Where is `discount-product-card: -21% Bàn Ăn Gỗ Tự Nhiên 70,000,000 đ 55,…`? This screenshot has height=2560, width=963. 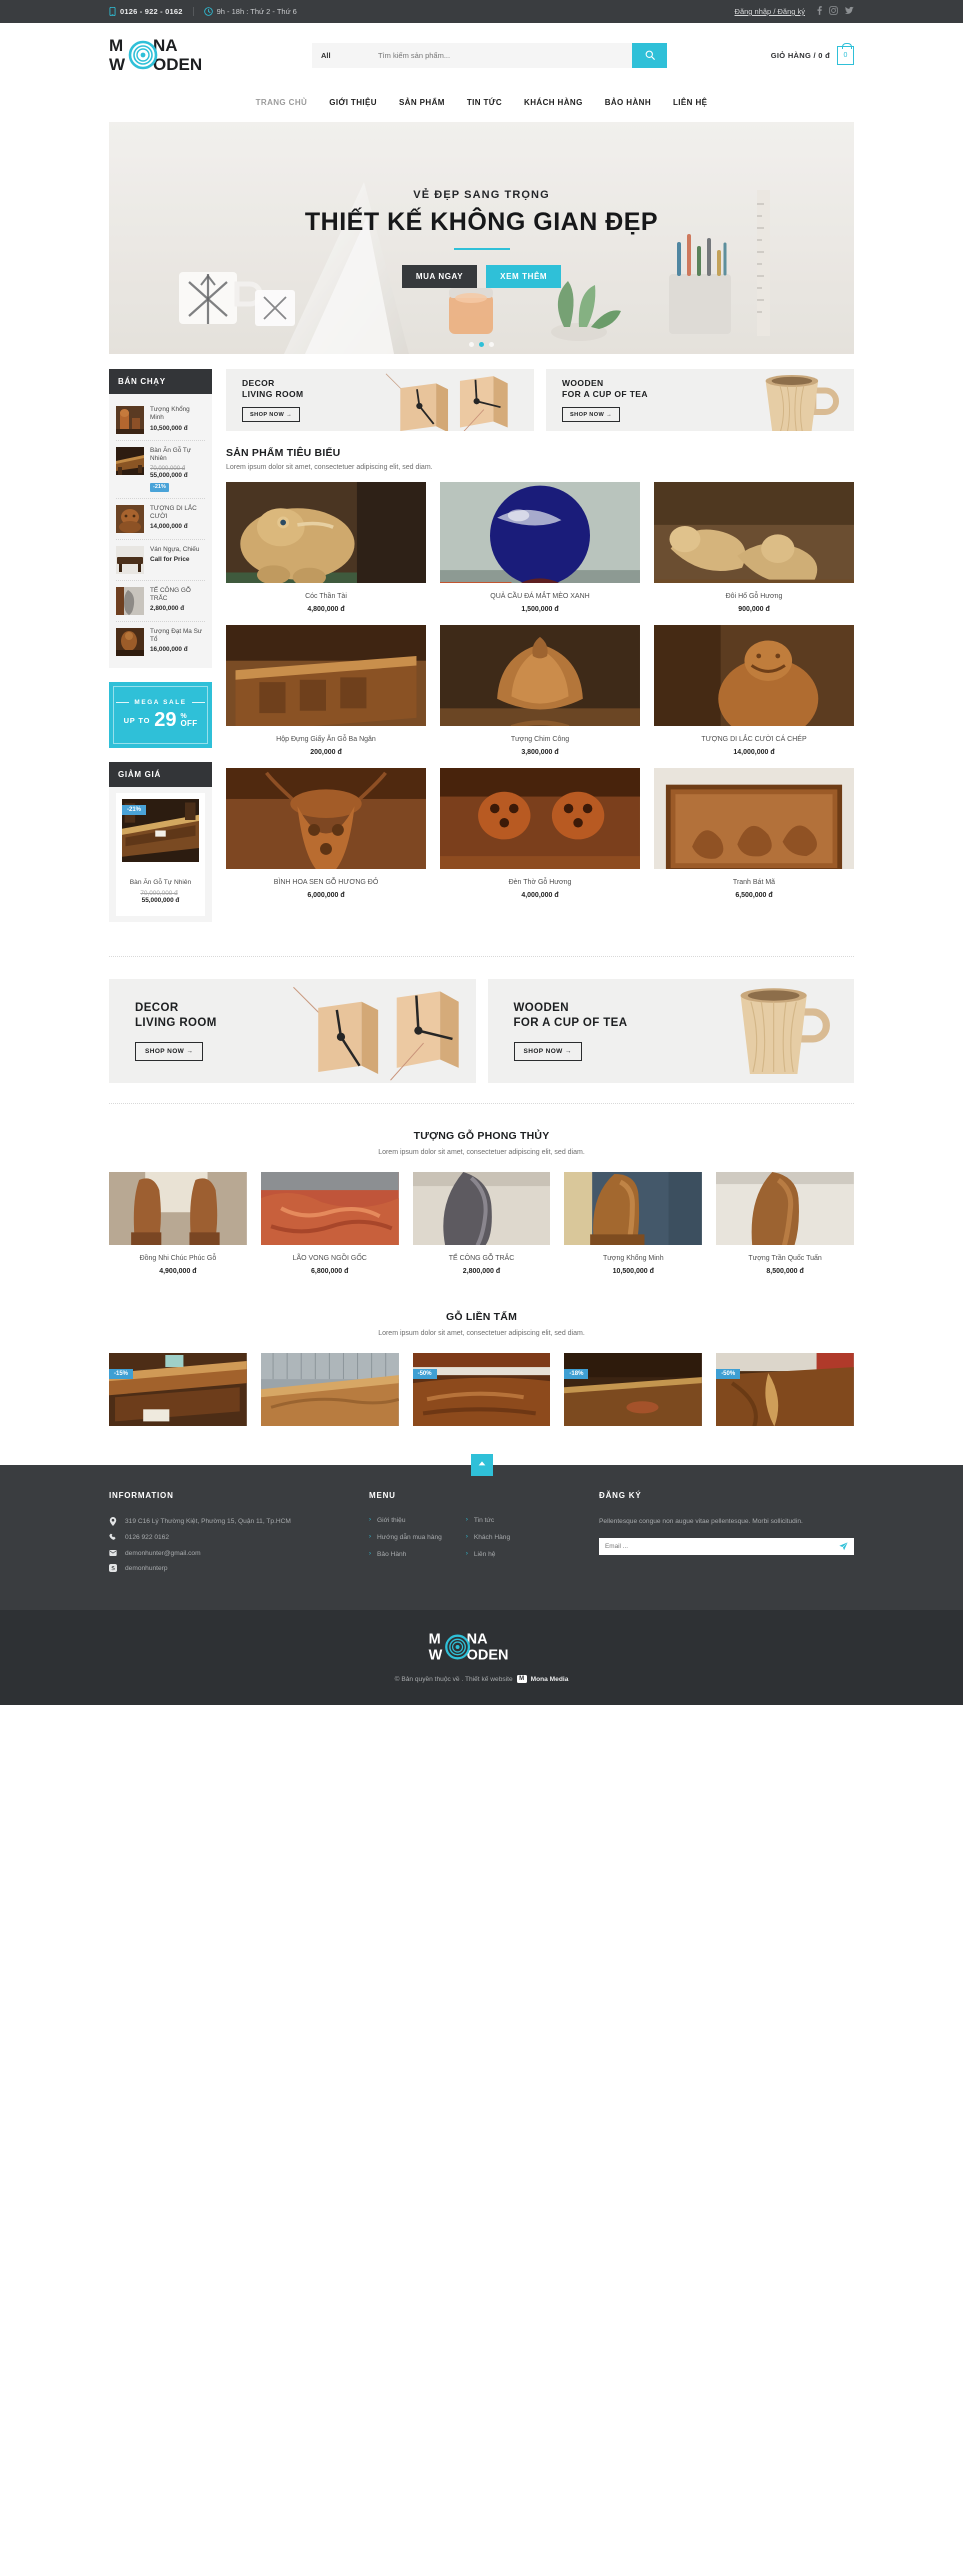 discount-product-card: -21% Bàn Ăn Gỗ Tự Nhiên 70,000,000 đ 55,… is located at coordinates (160, 854).